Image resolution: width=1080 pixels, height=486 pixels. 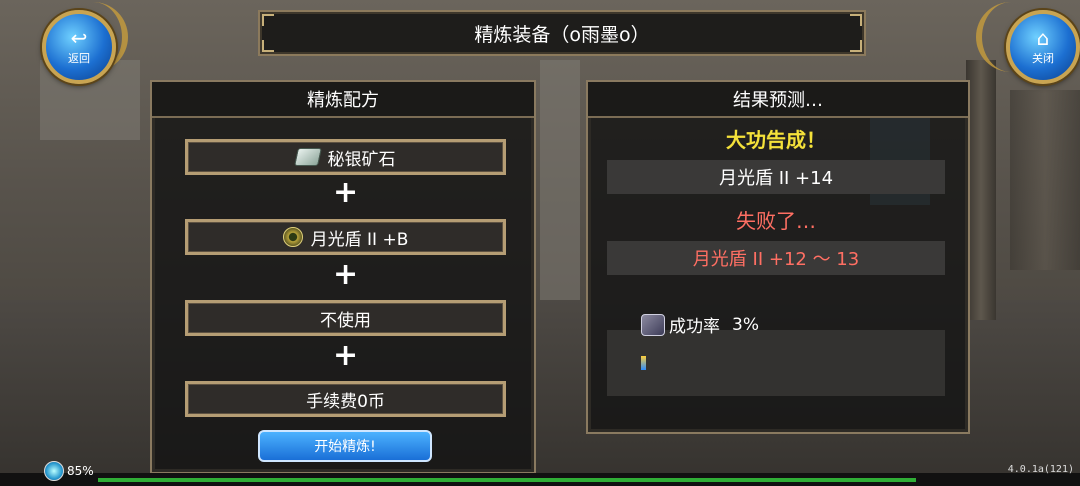 What do you see at coordinates (54, 471) in the screenshot?
I see `battery-icon` at bounding box center [54, 471].